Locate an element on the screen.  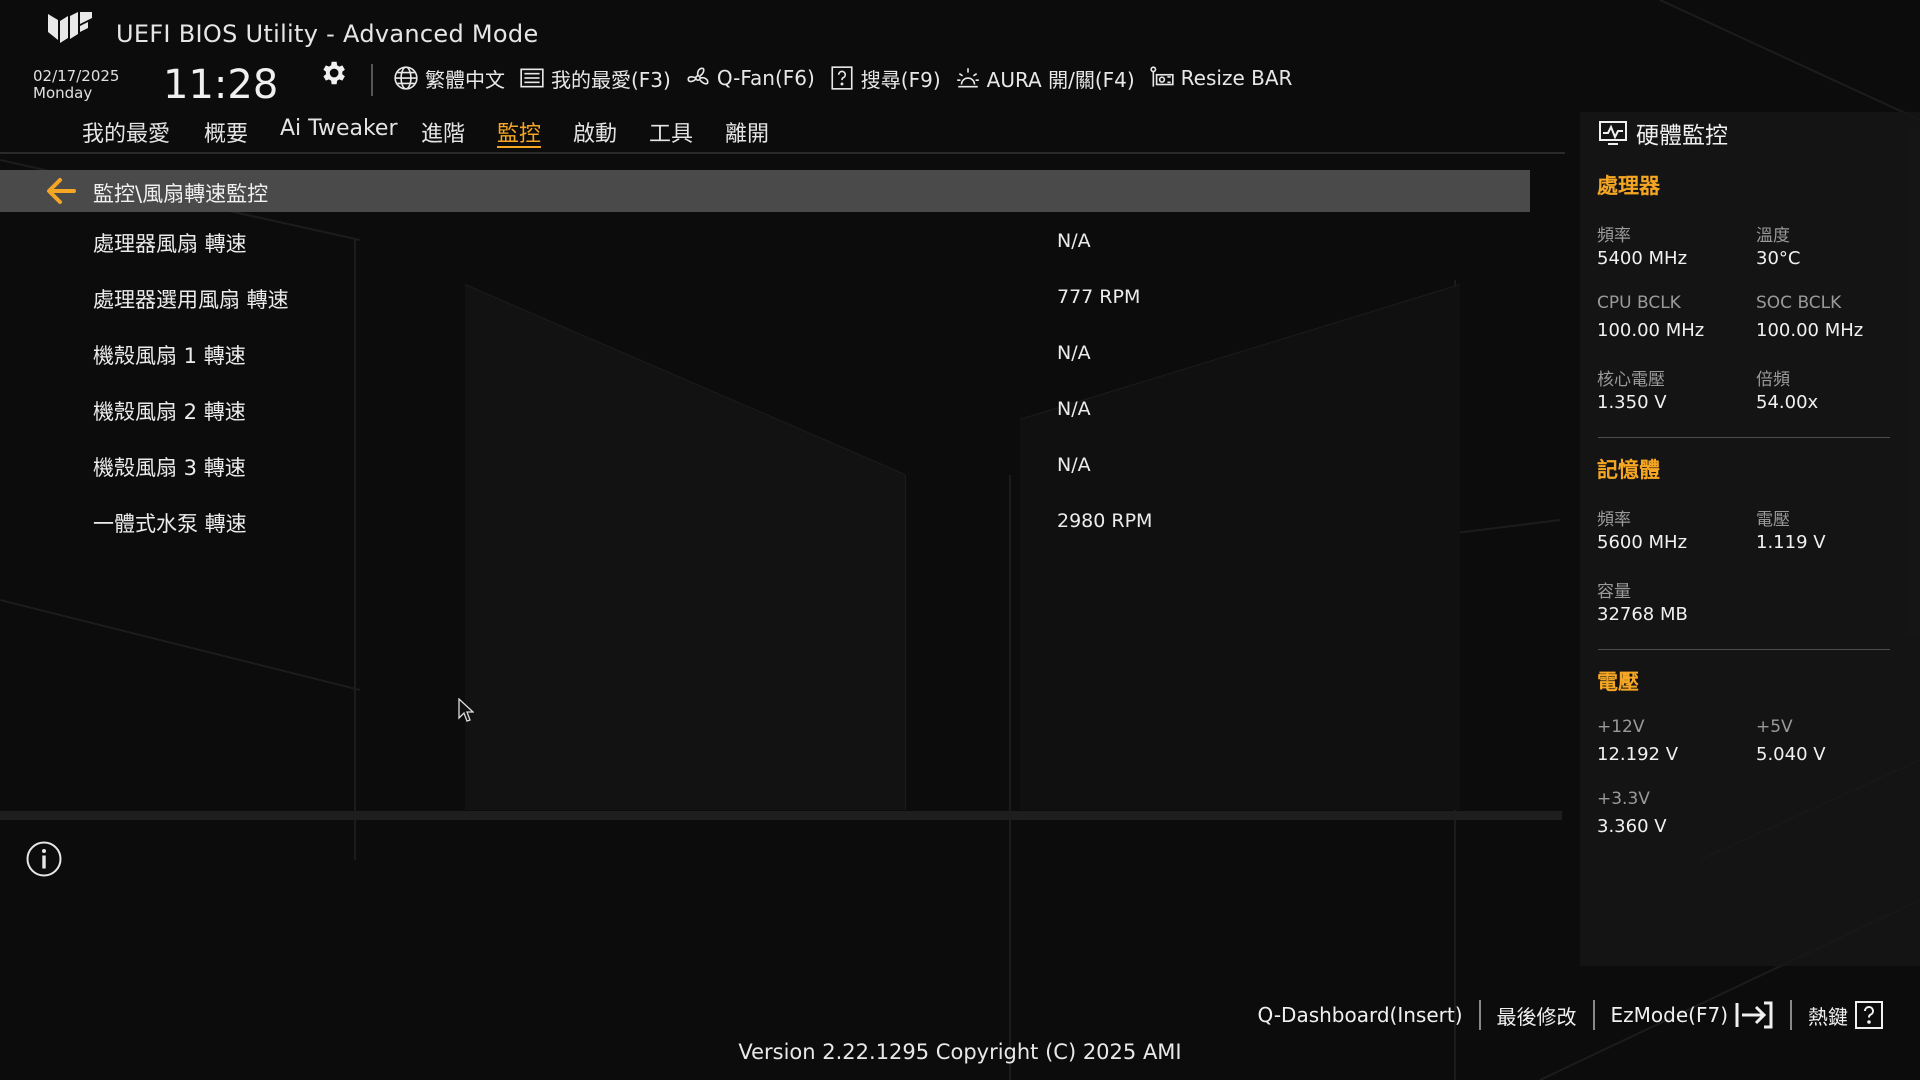
tuf-logo-icon is located at coordinates (70, 27).